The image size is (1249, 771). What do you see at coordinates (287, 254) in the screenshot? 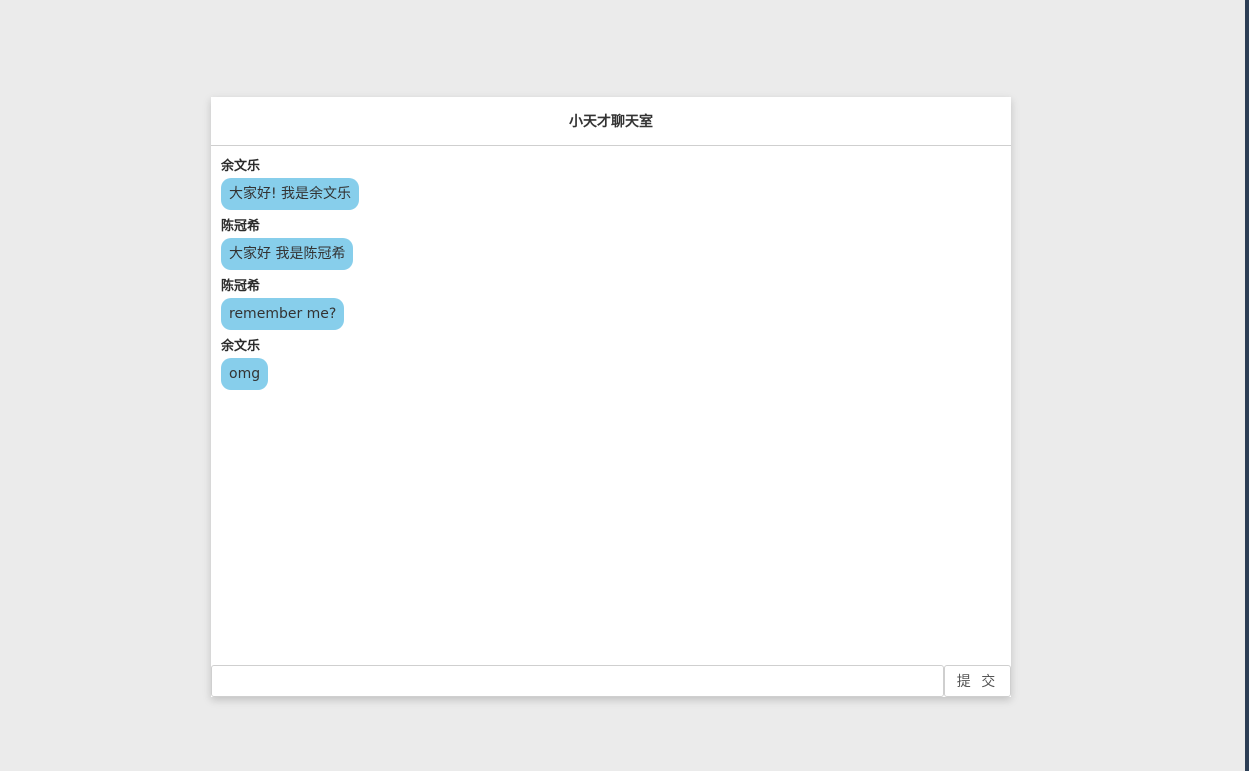
I see `message-bubble: 大家好 我是陈冠希` at bounding box center [287, 254].